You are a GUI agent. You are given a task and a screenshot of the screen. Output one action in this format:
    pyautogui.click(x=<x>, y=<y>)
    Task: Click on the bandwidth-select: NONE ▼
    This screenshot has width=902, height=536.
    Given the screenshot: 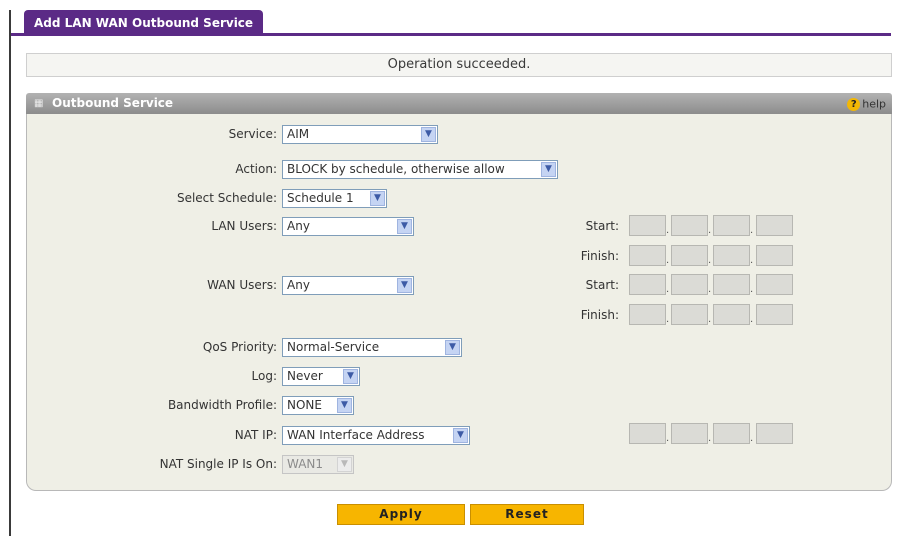 What is the action you would take?
    pyautogui.click(x=318, y=405)
    